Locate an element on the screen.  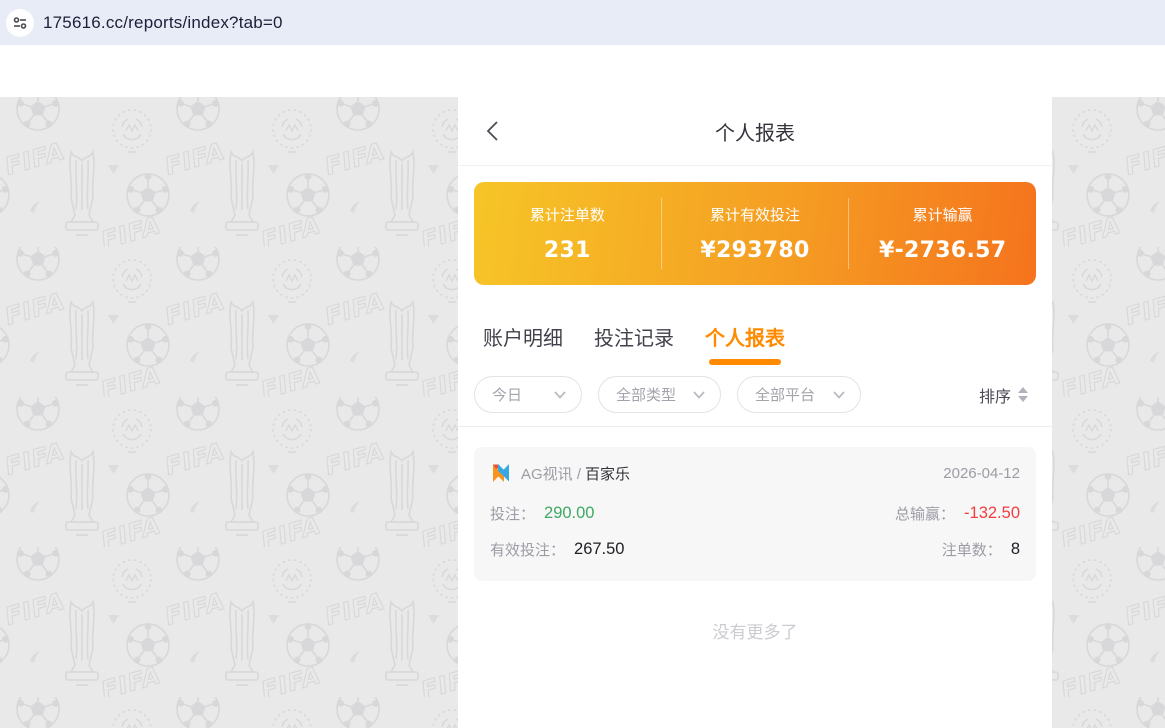
page-title: 个人报表 is located at coordinates (755, 133).